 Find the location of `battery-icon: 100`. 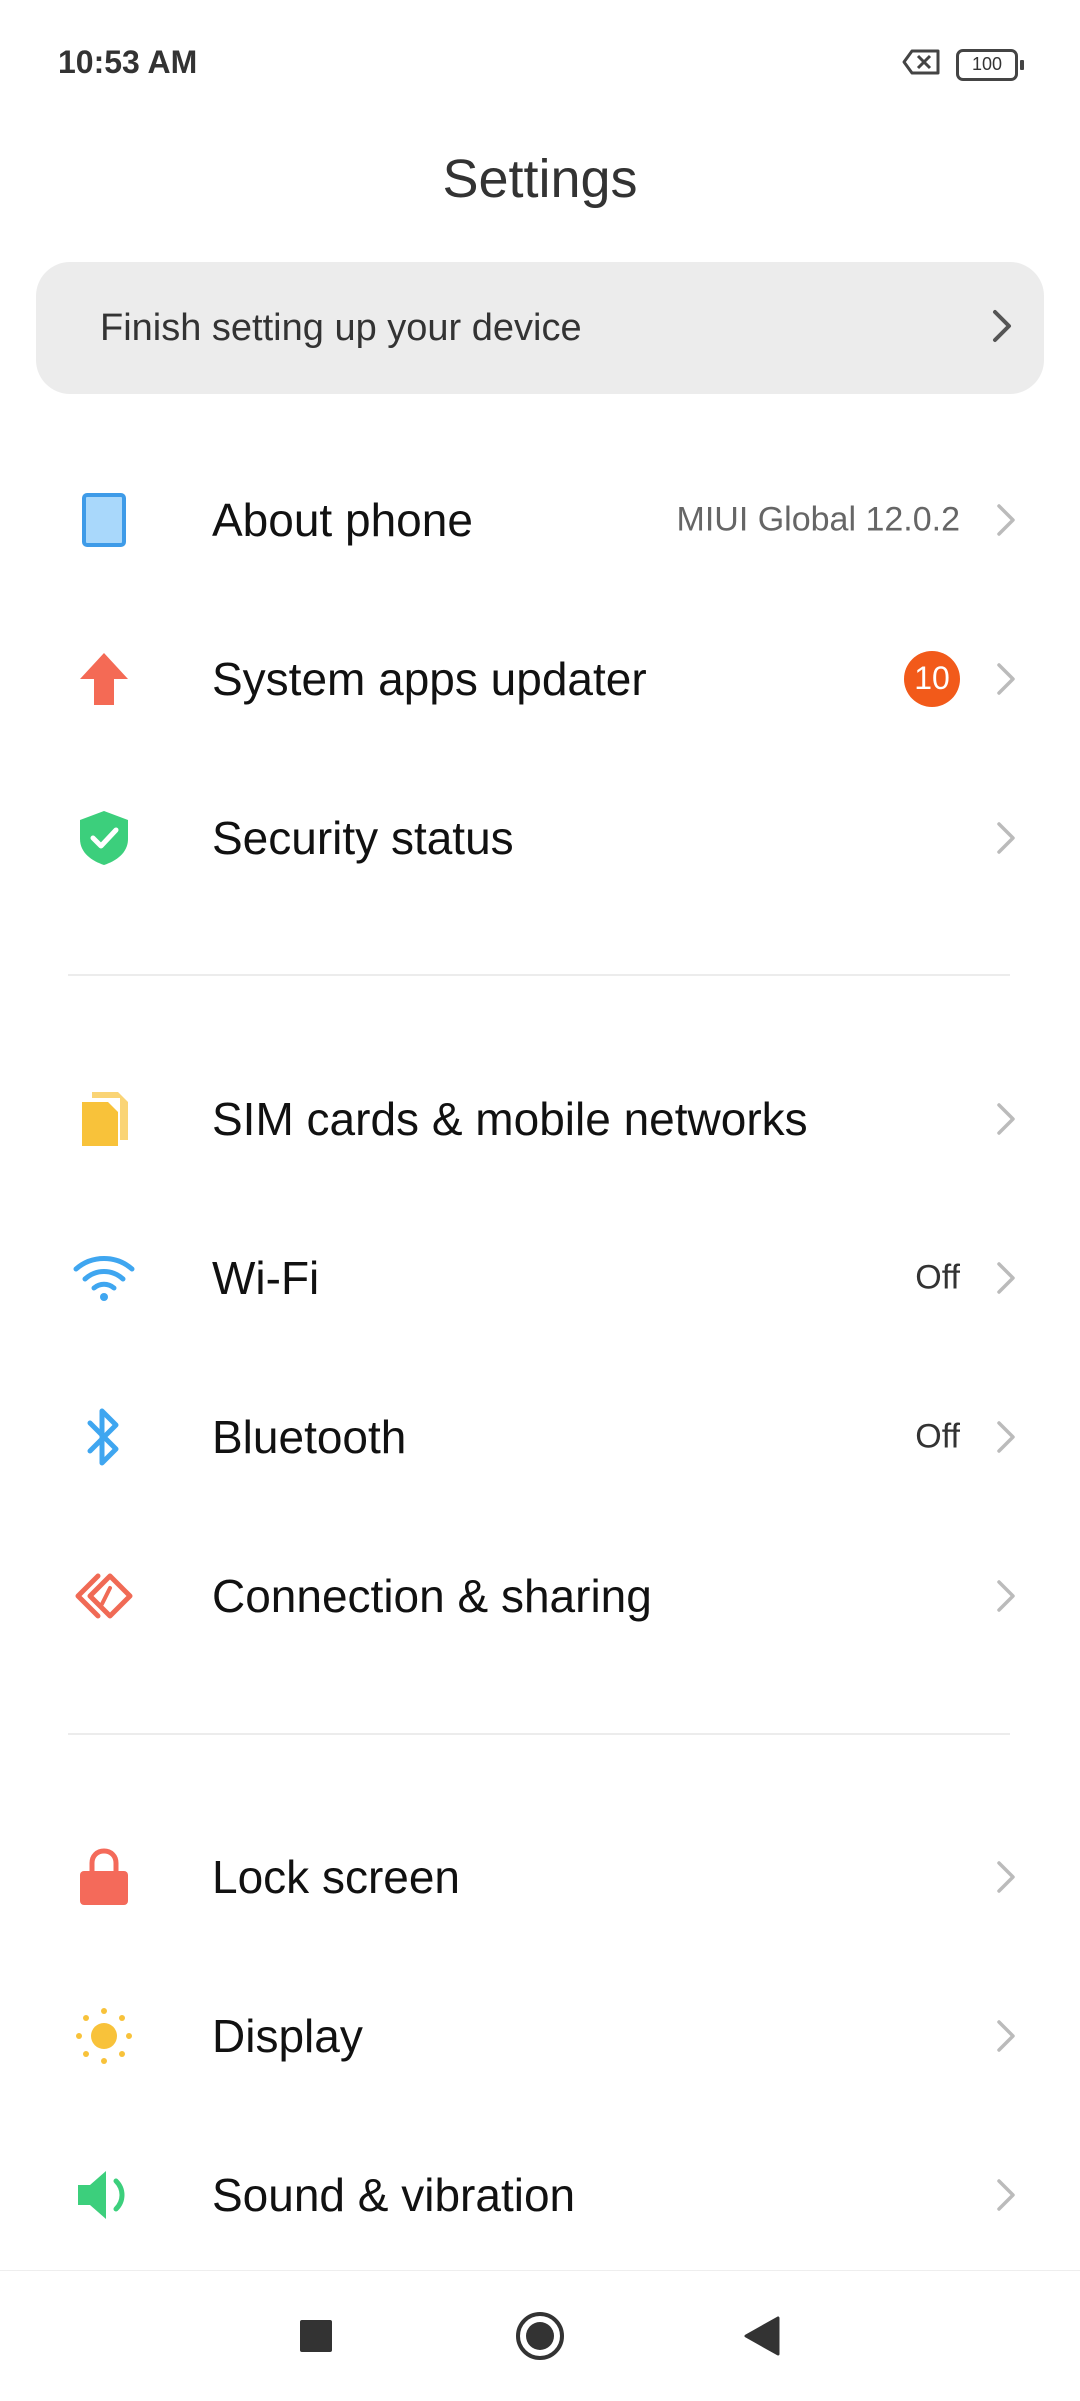

battery-icon: 100 is located at coordinates (990, 64).